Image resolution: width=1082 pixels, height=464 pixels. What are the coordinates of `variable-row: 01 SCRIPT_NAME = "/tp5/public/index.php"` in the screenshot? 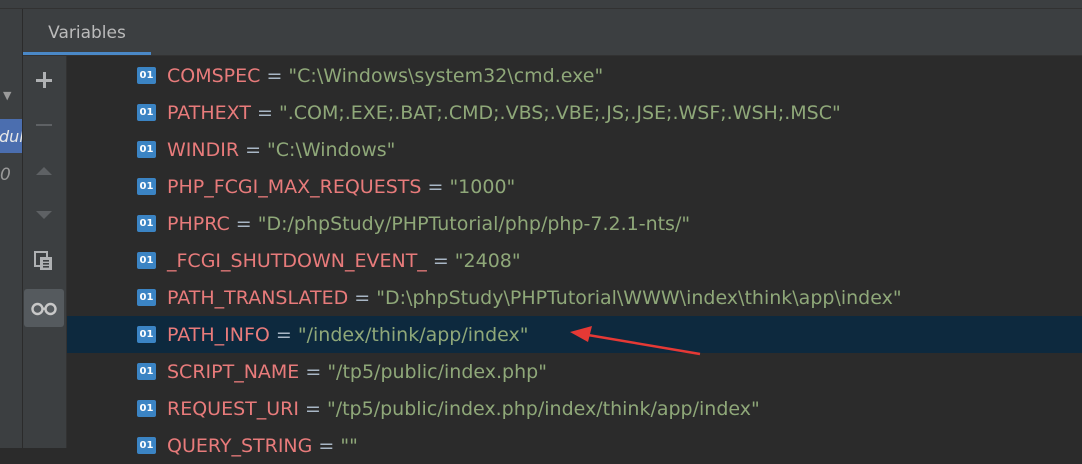 It's located at (574, 371).